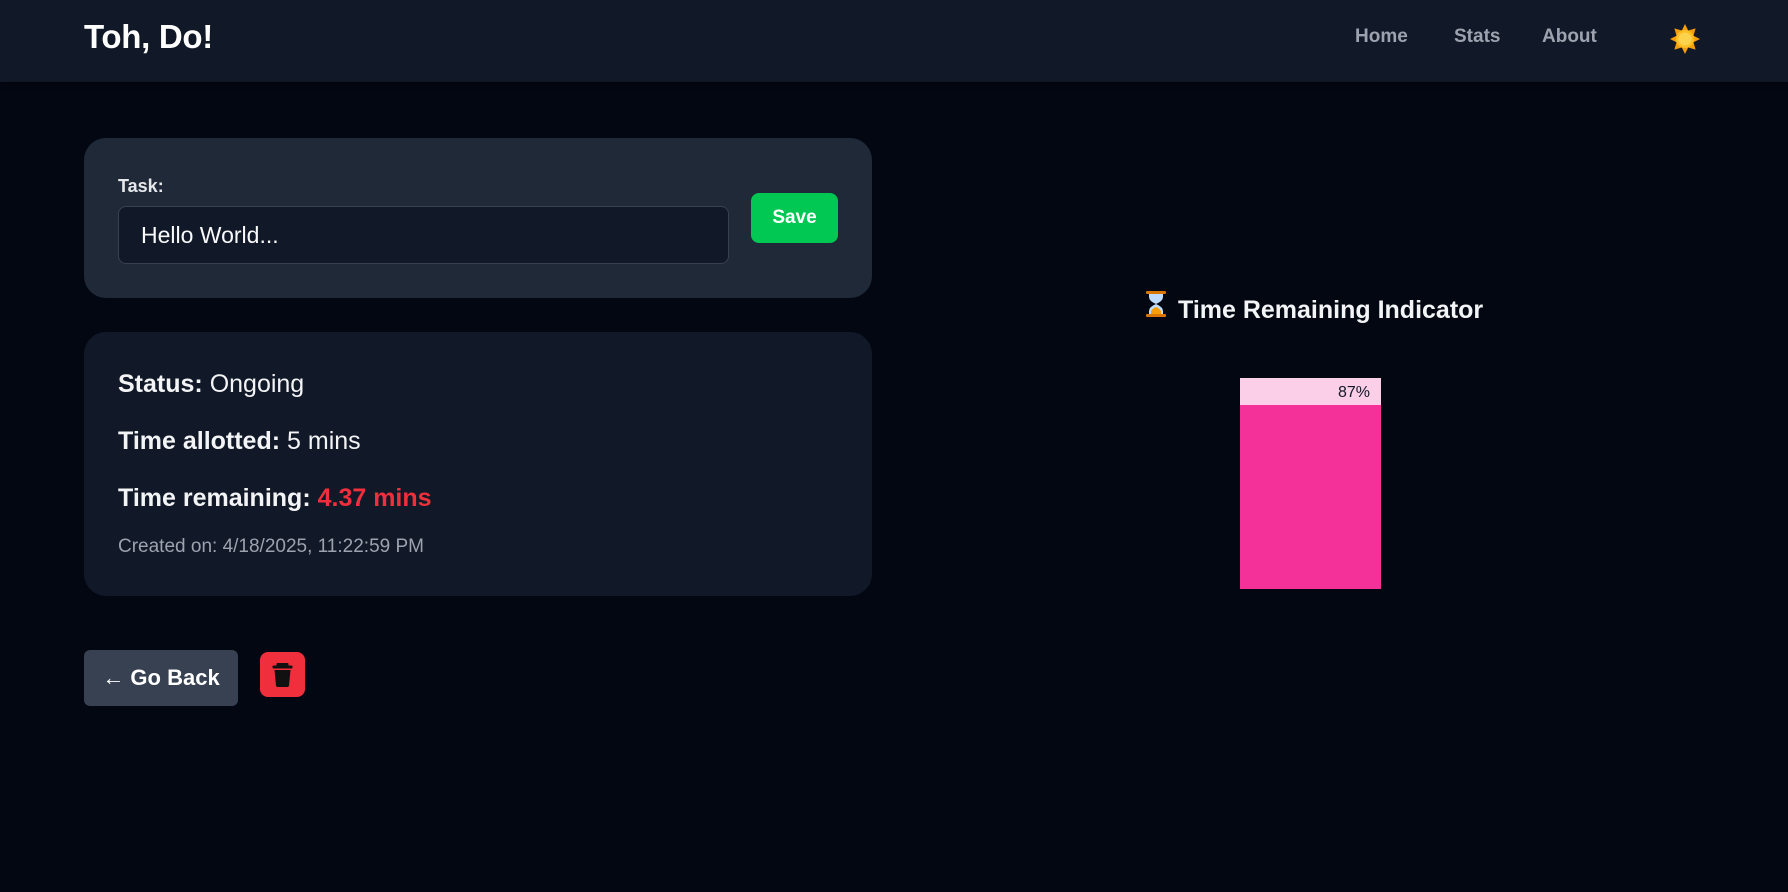 This screenshot has height=892, width=1788. I want to click on time-remaining-row: Time remaining: 4.37 mins, so click(275, 498).